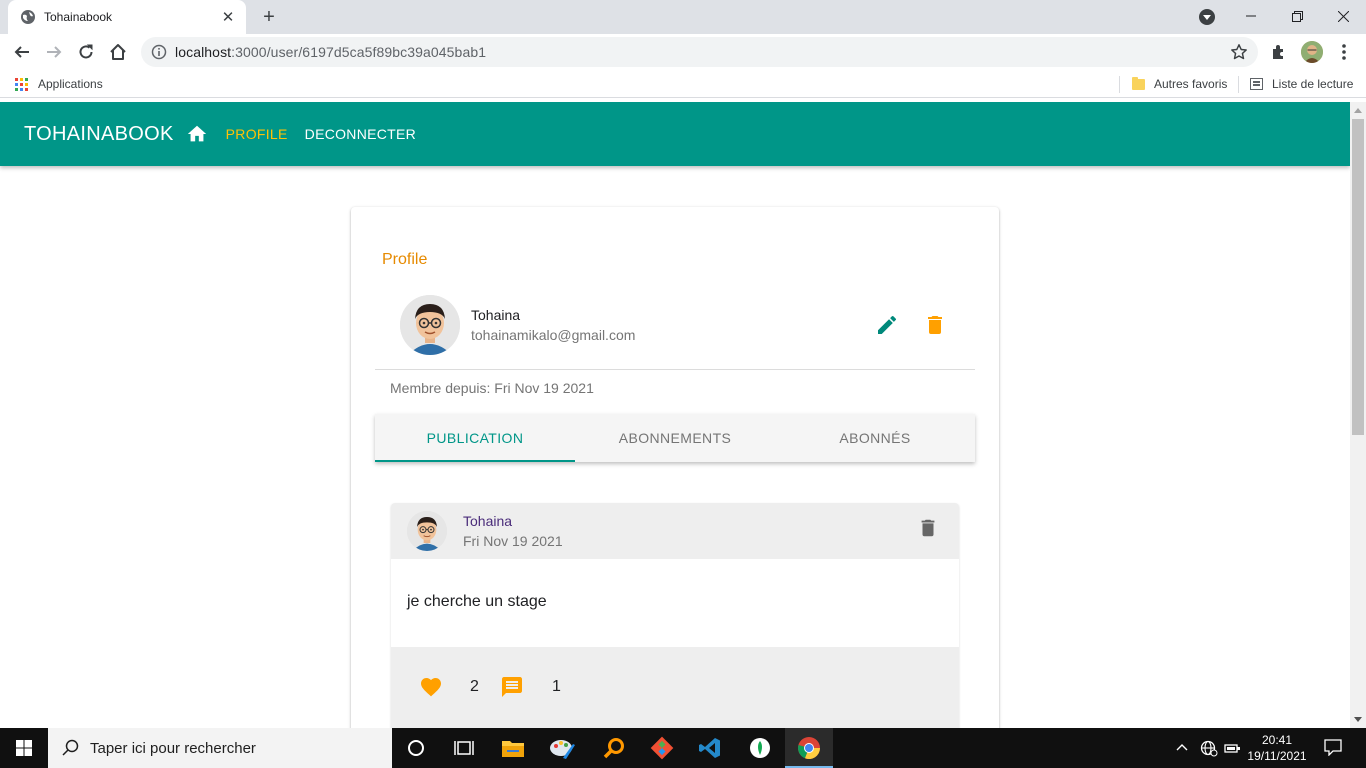 Image resolution: width=1366 pixels, height=768 pixels. I want to click on clock-date: 19/11/2021, so click(1277, 756).